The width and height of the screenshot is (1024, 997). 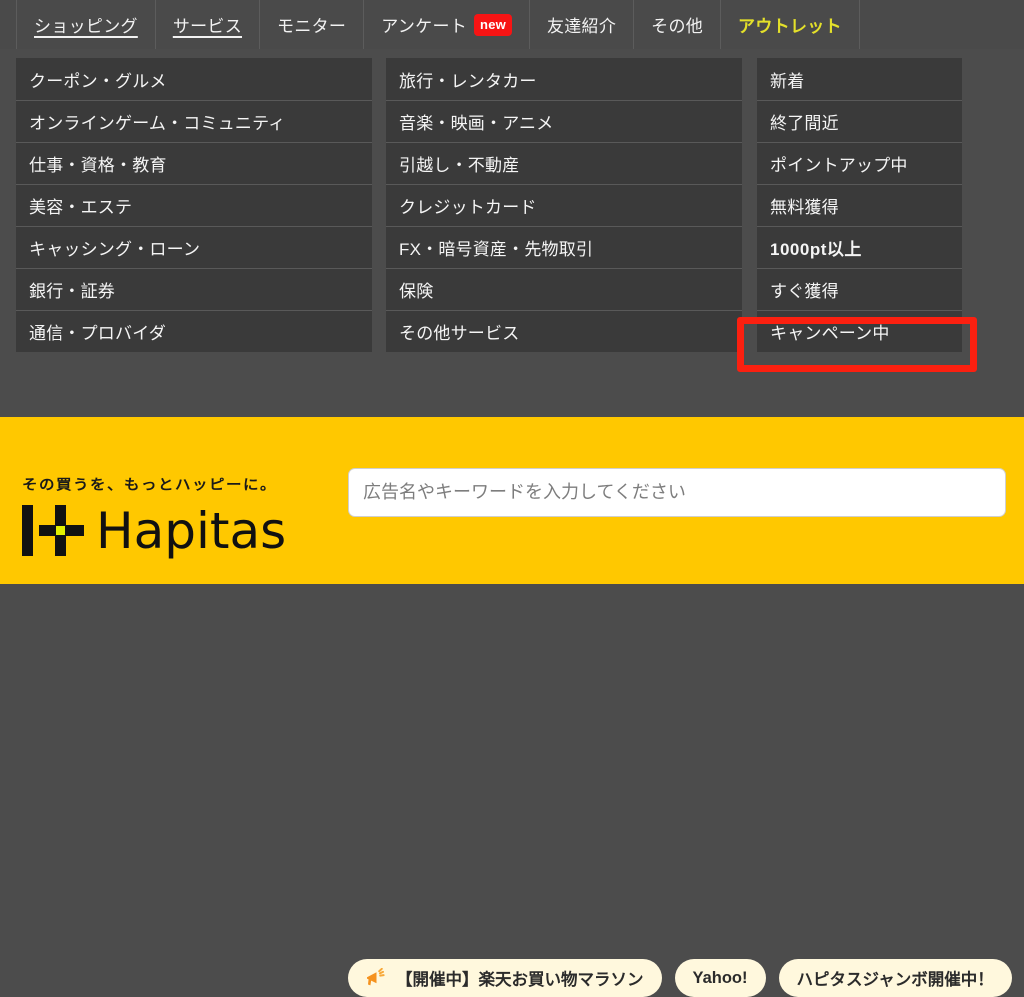 What do you see at coordinates (564, 331) in the screenshot?
I see `menu-item-other-services: その他サービス` at bounding box center [564, 331].